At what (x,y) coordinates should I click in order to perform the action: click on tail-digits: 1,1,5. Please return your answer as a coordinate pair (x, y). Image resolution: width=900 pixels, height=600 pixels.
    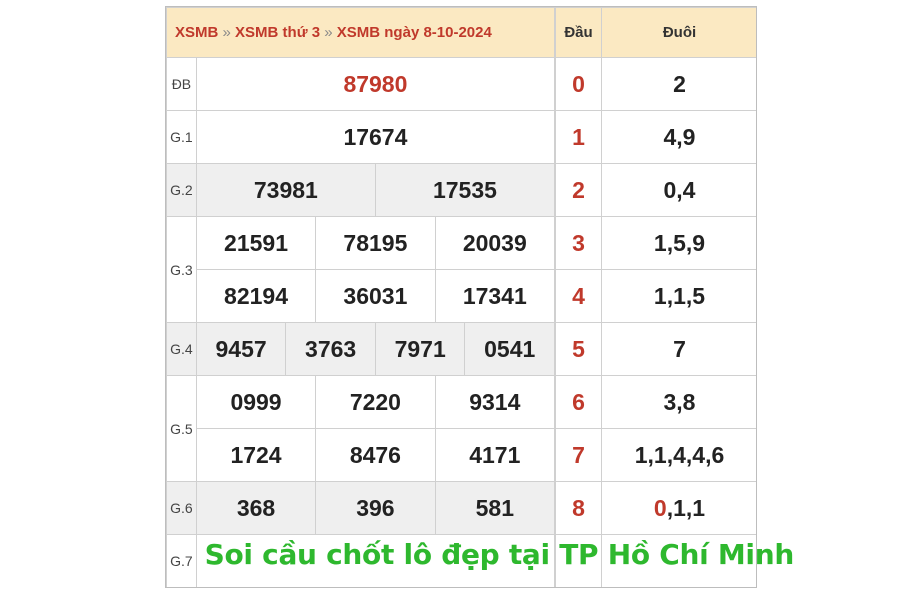
    Looking at the image, I should click on (678, 296).